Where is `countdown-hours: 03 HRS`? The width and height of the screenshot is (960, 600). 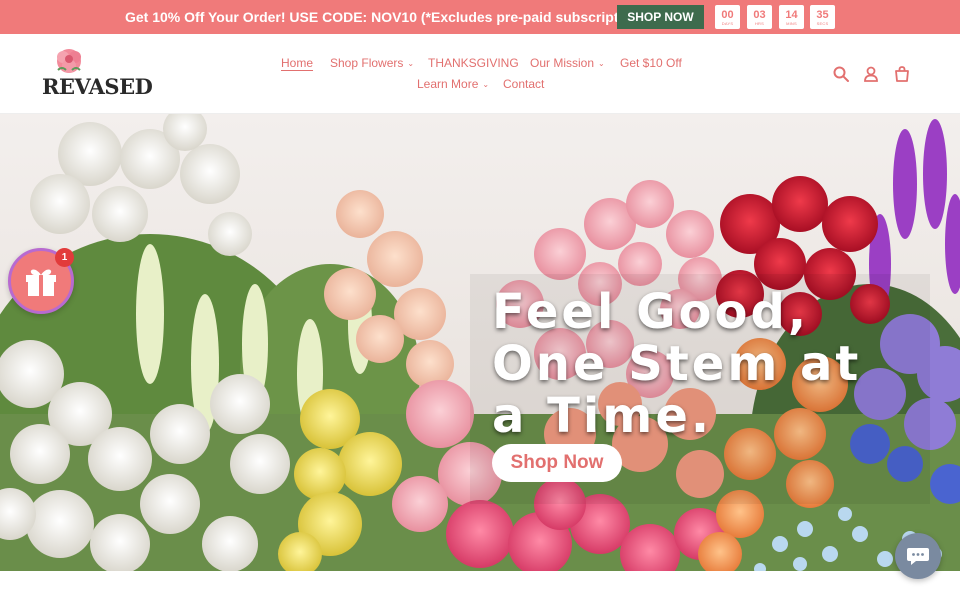 countdown-hours: 03 HRS is located at coordinates (759, 17).